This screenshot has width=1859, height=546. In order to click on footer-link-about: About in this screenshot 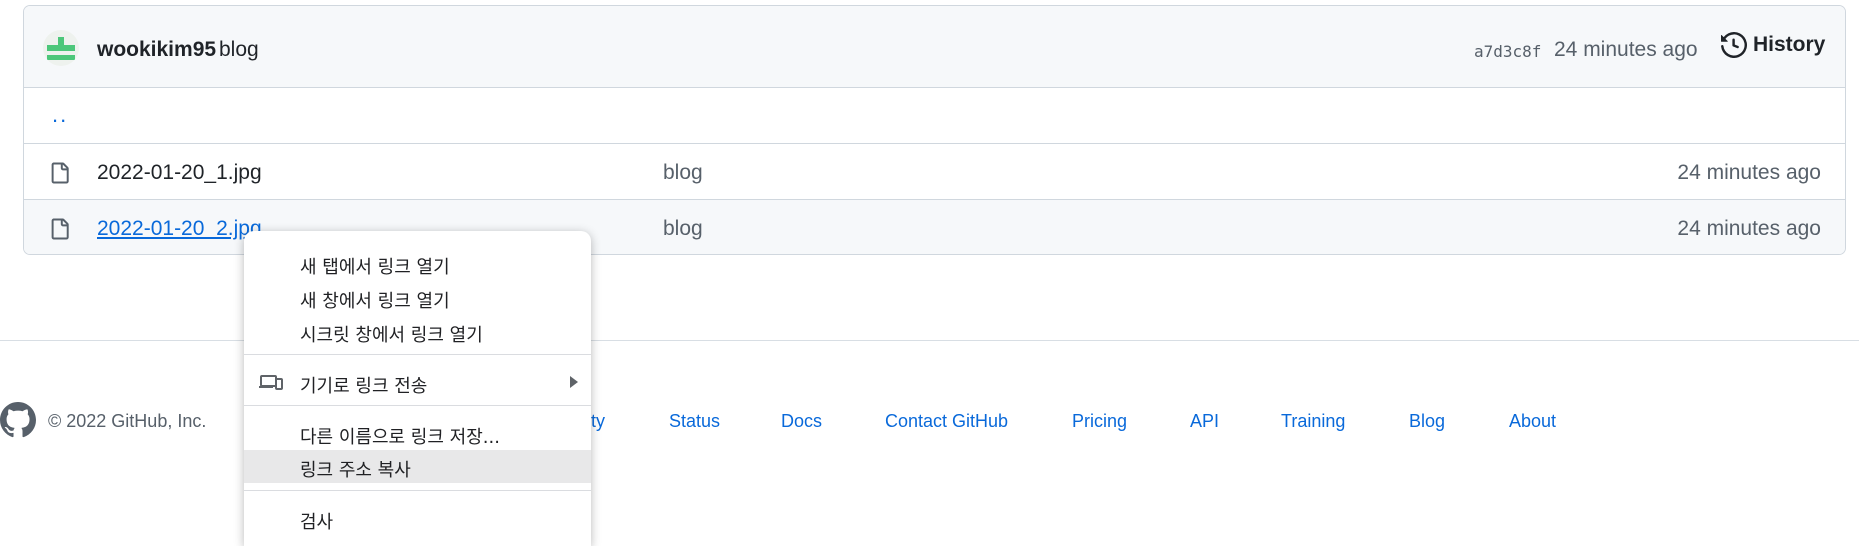, I will do `click(1532, 421)`.